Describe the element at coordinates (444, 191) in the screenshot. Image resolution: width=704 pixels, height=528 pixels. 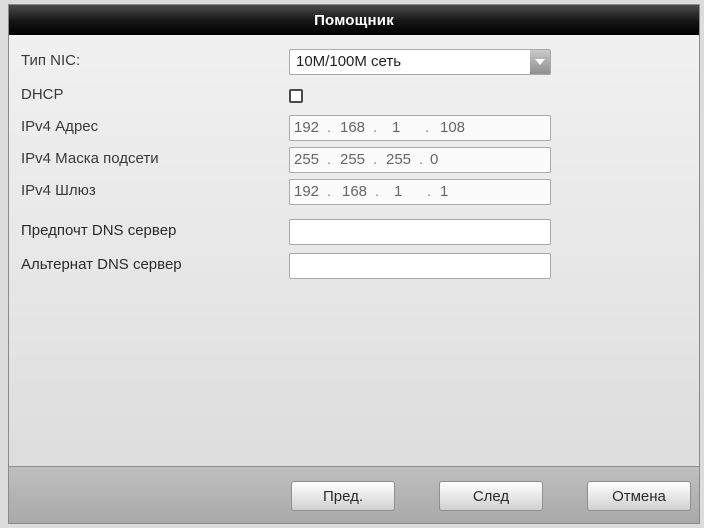
I see `ipv4-gateway-octet-4: 1` at that location.